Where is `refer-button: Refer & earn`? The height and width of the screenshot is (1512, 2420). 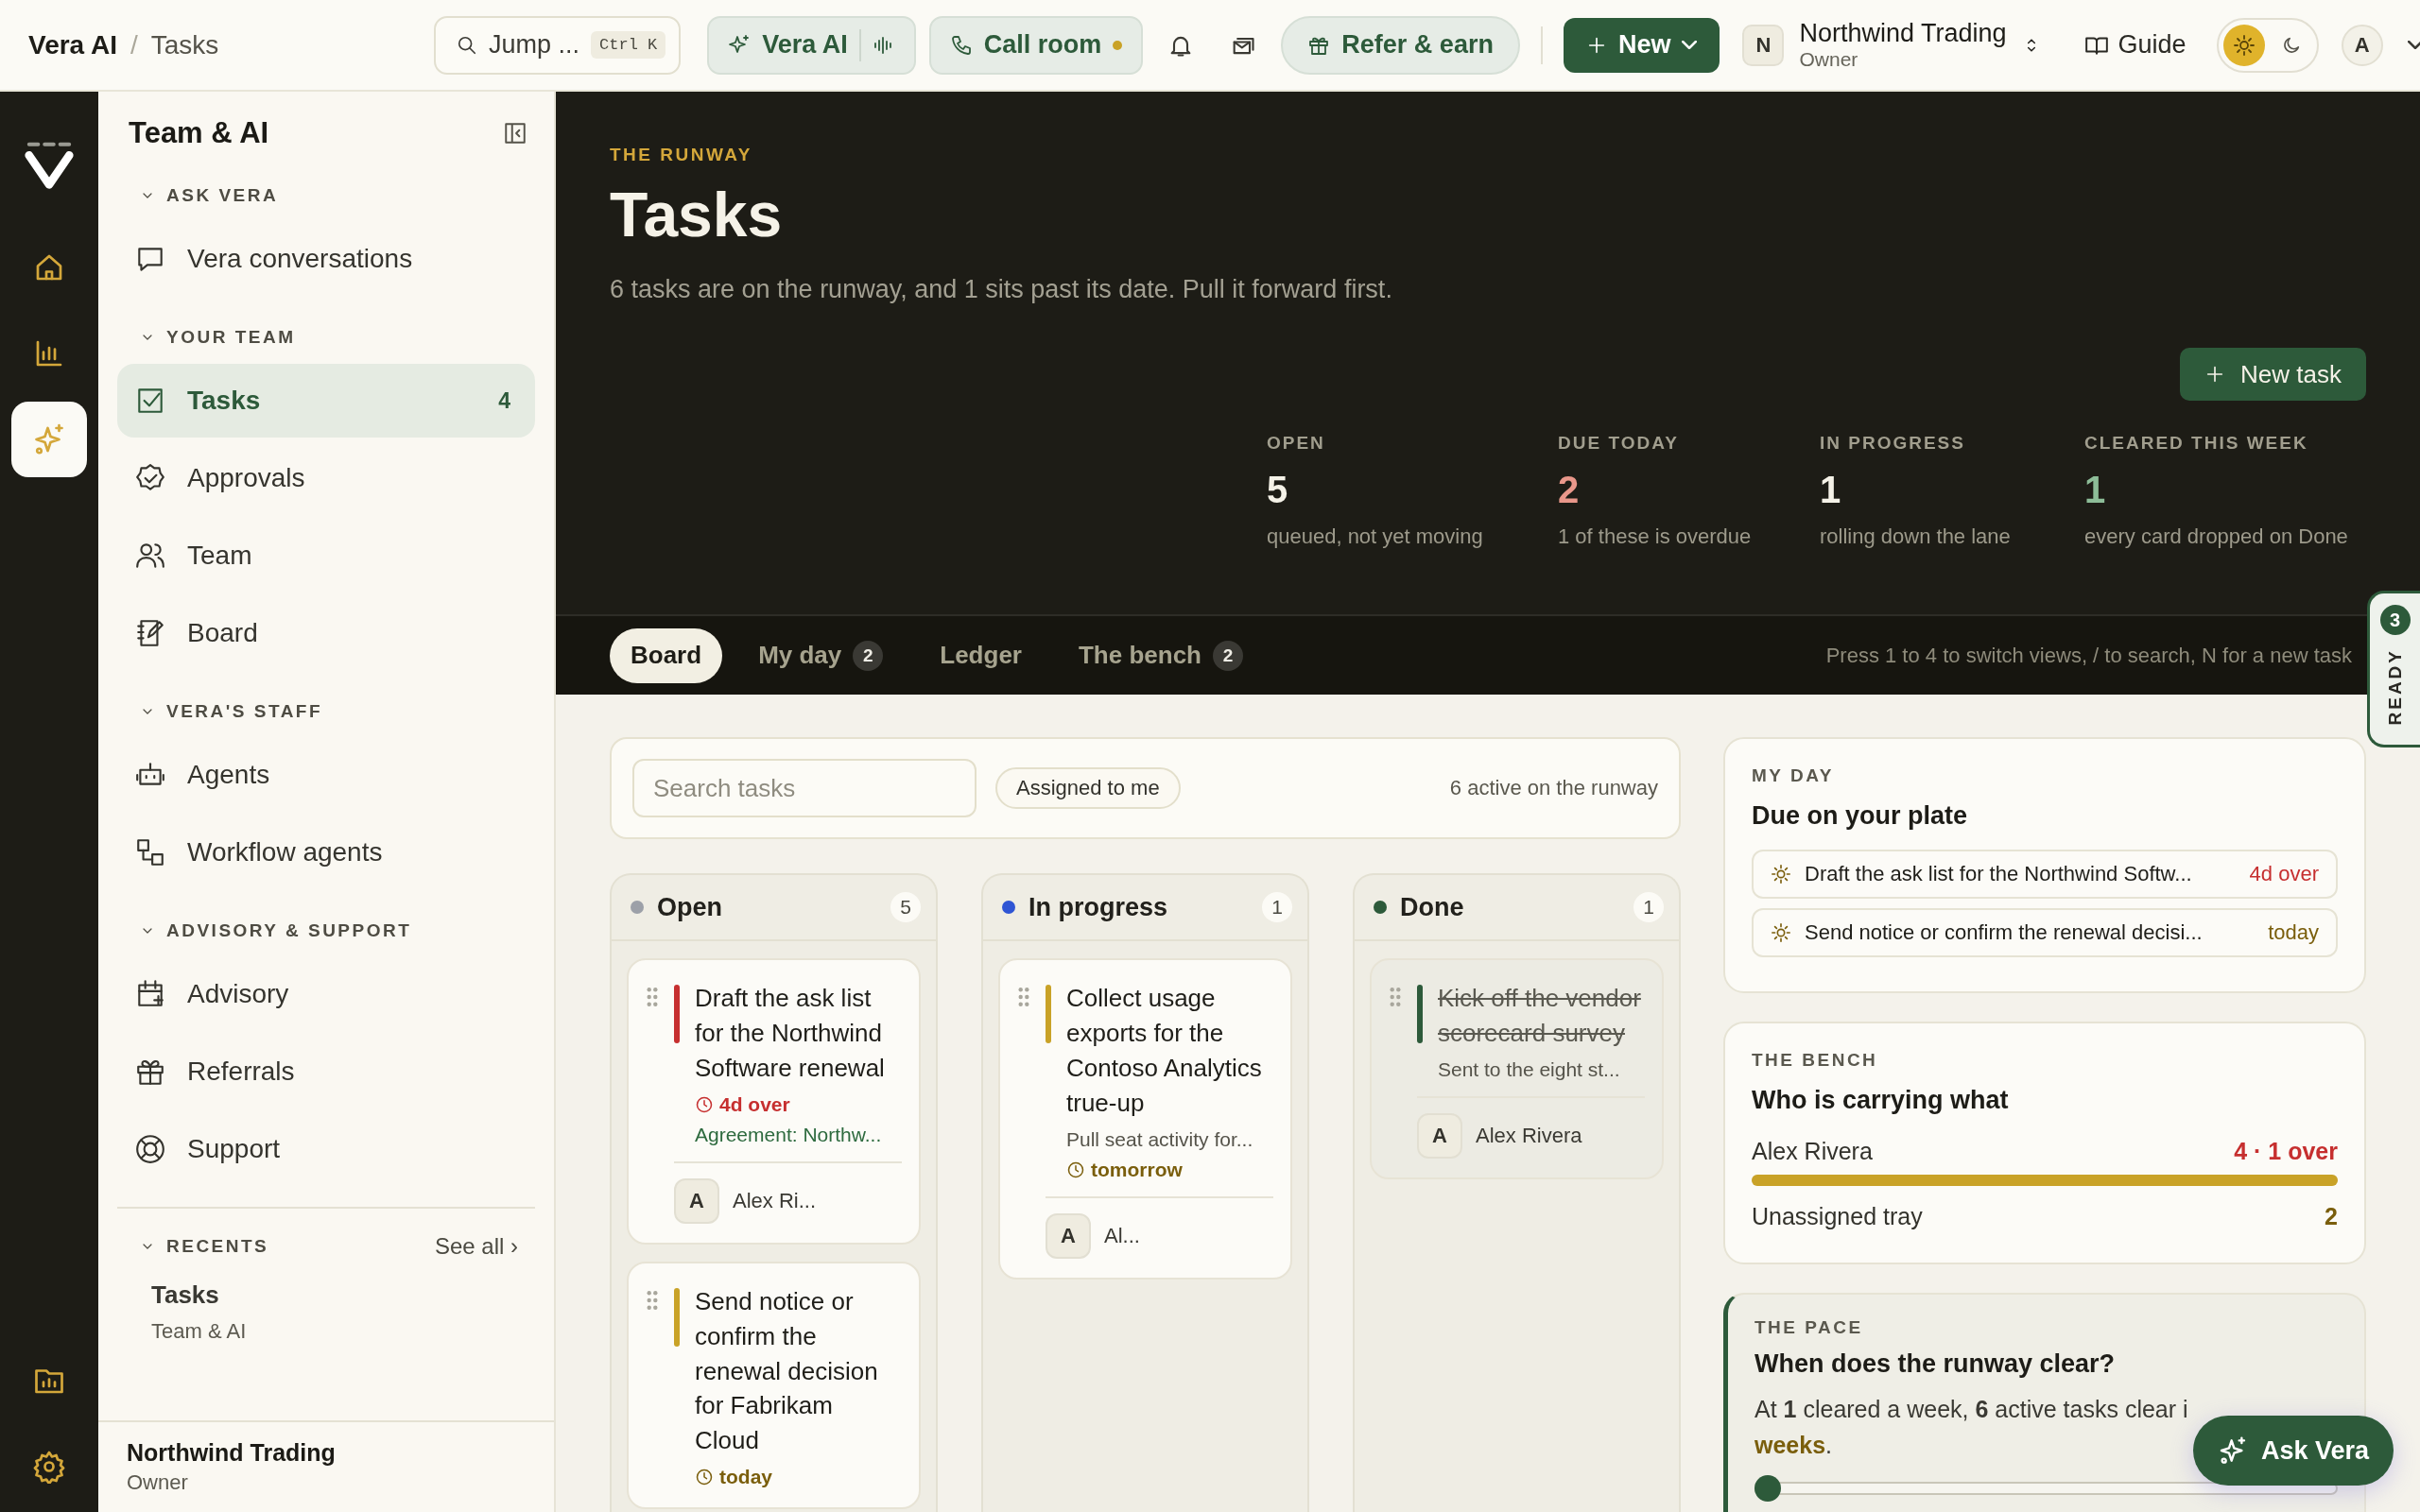
refer-button: Refer & earn is located at coordinates (1400, 45).